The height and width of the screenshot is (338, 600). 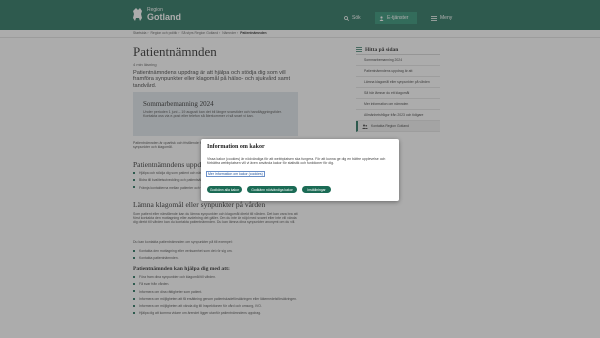 What do you see at coordinates (224, 189) in the screenshot?
I see `accept-all-cookies-button: Godkänn alla kakor` at bounding box center [224, 189].